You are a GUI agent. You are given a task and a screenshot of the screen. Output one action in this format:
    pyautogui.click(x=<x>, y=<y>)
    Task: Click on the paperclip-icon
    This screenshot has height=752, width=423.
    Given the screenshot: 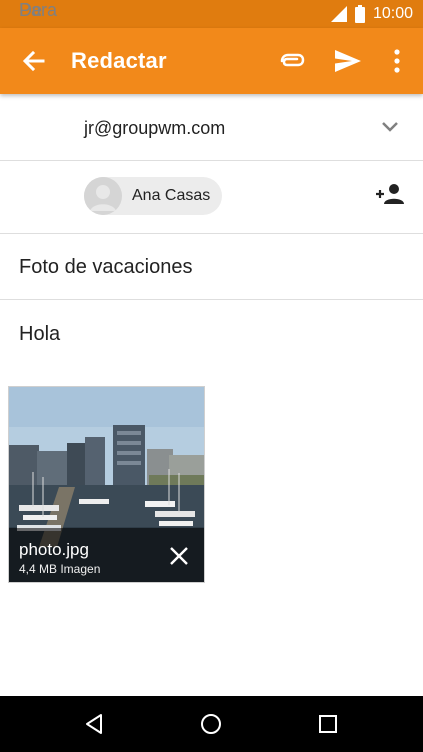 What is the action you would take?
    pyautogui.click(x=291, y=61)
    